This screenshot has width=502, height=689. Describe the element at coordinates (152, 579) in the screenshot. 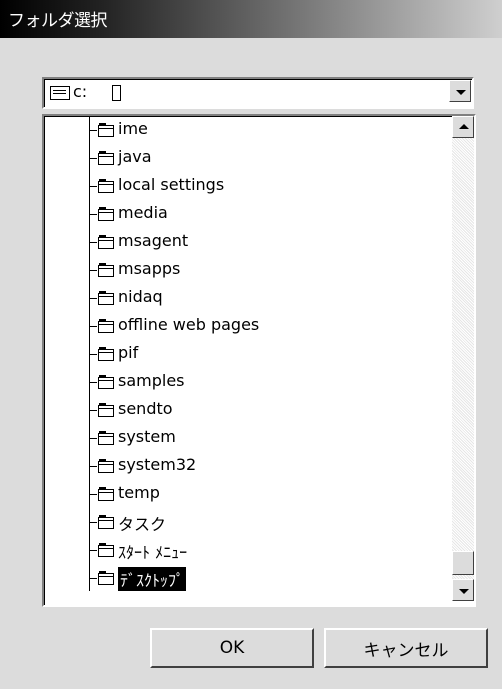

I see `tree-item-label: ﾃﾞｽｸﾄｯﾌﾟ` at that location.